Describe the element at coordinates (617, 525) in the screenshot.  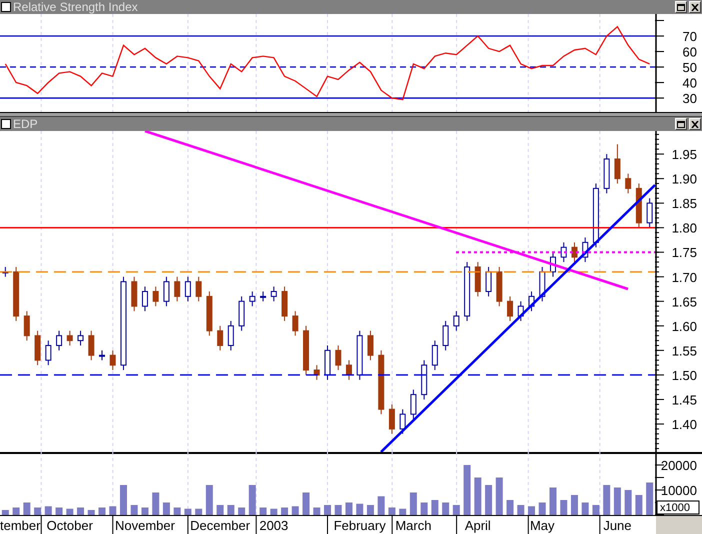
I see `month-label: June` at that location.